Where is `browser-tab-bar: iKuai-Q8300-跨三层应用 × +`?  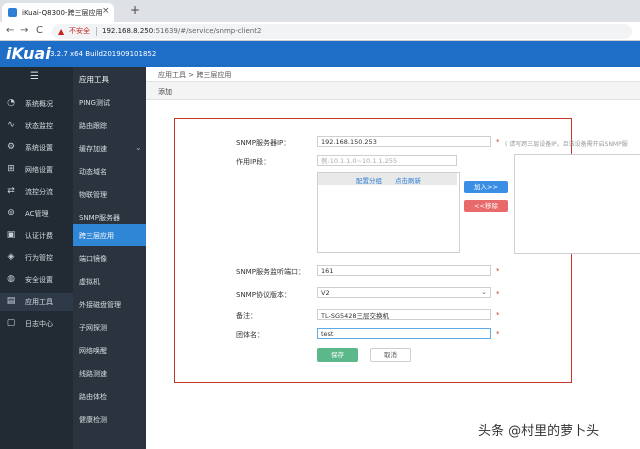
browser-tab-bar: iKuai-Q8300-跨三层应用 × + is located at coordinates (320, 11).